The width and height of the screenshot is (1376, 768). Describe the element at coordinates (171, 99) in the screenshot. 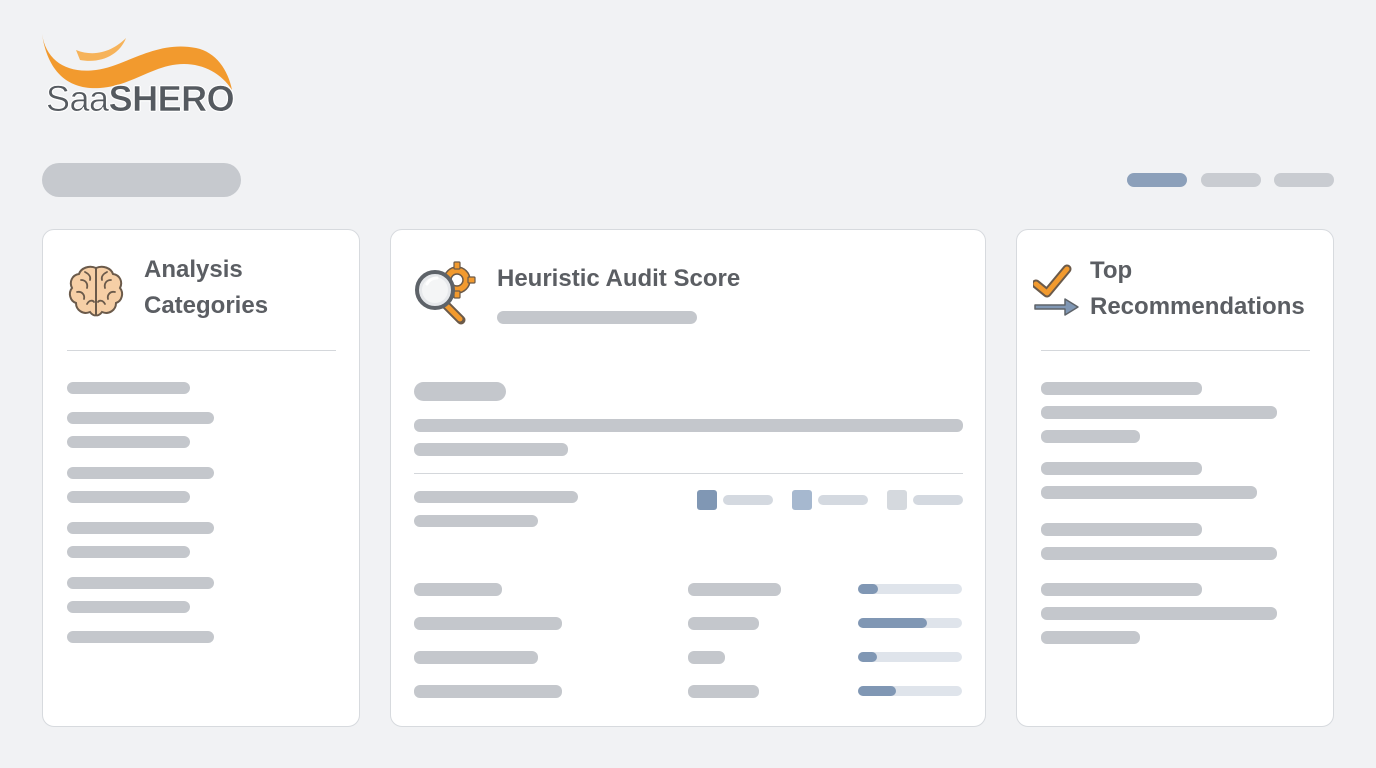

I see `logo-text-bold: SHERO` at that location.